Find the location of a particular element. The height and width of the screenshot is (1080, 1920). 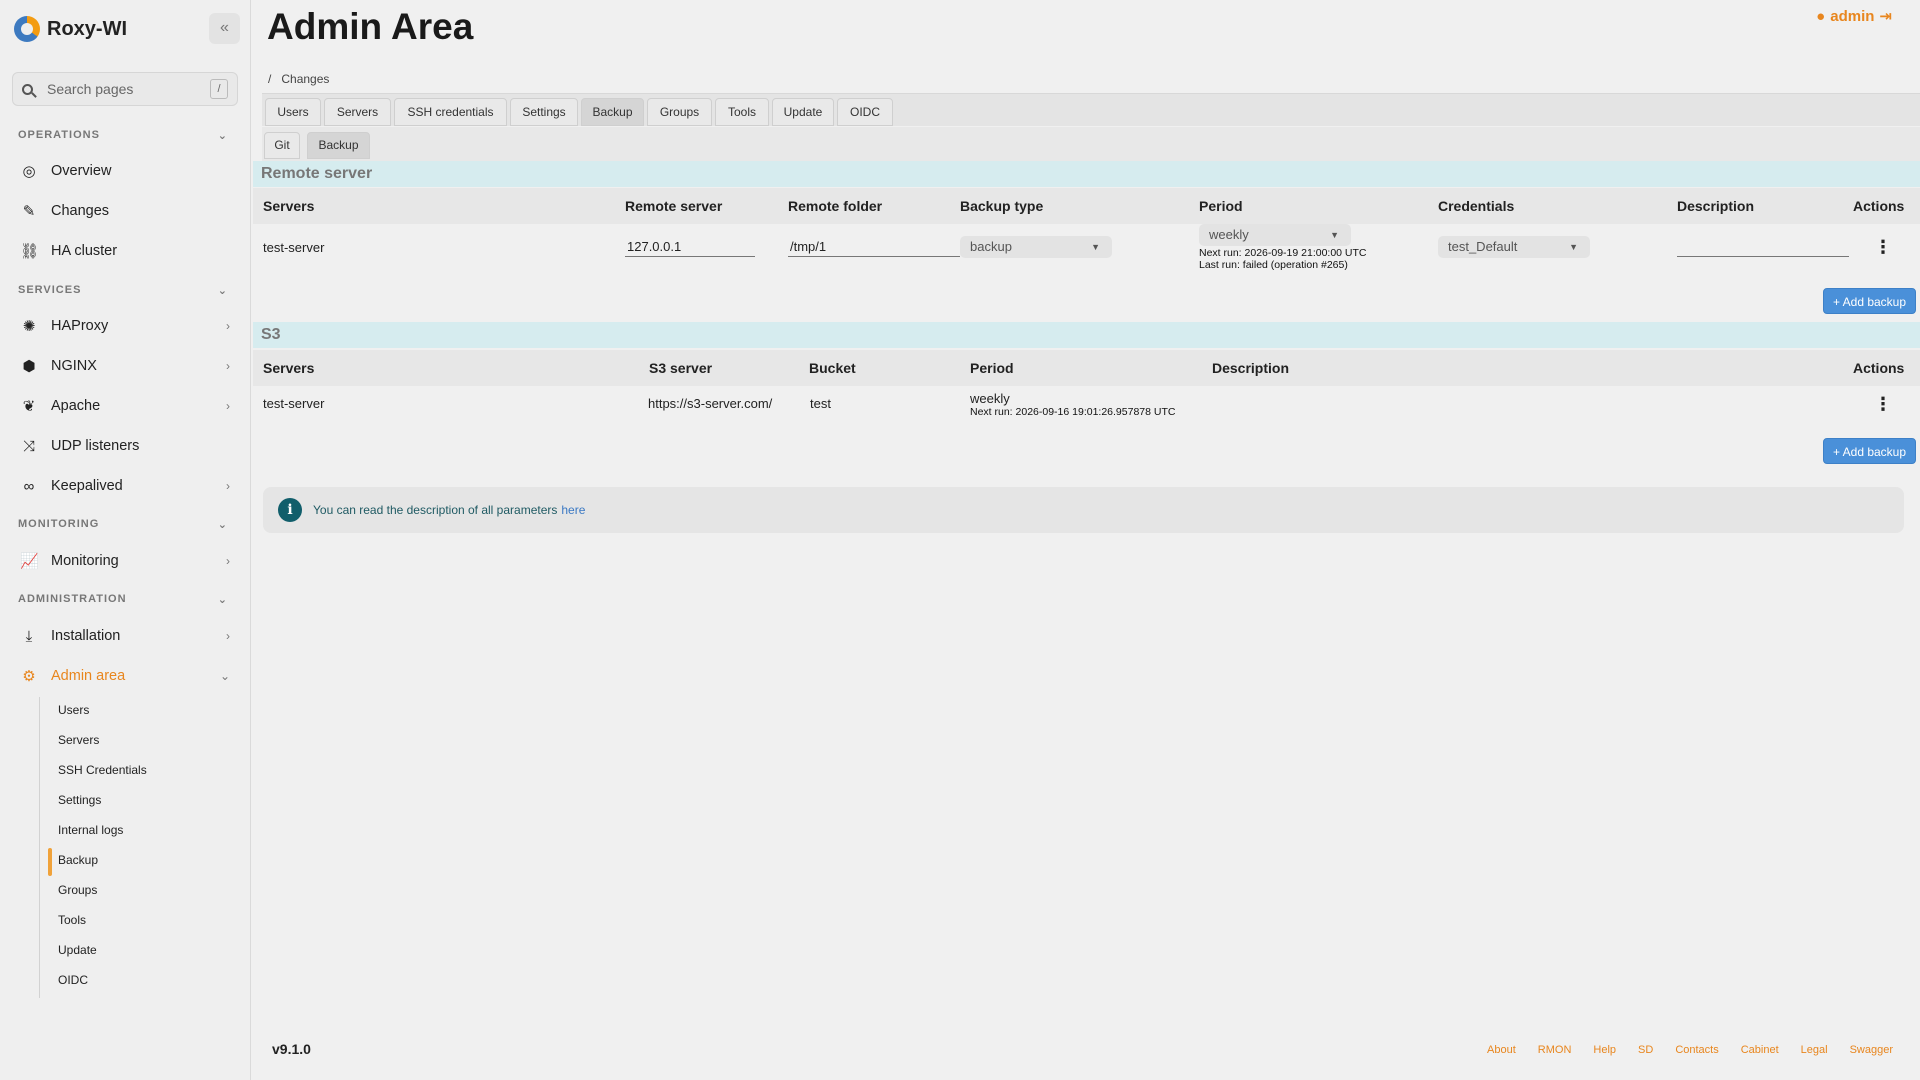

search-input is located at coordinates (127, 89).